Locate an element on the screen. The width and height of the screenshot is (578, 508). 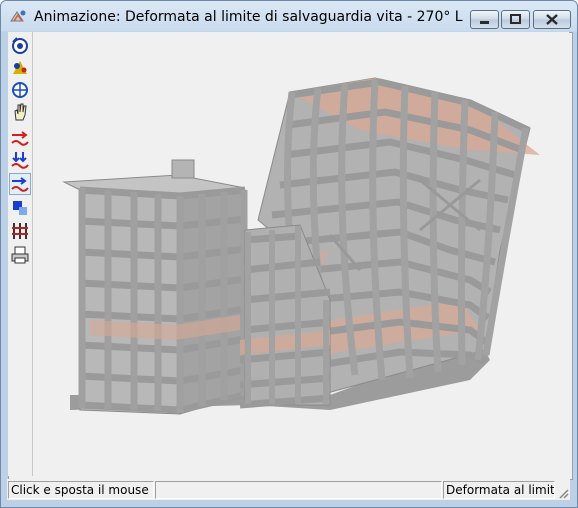
deform-x-icon is located at coordinates (20, 138).